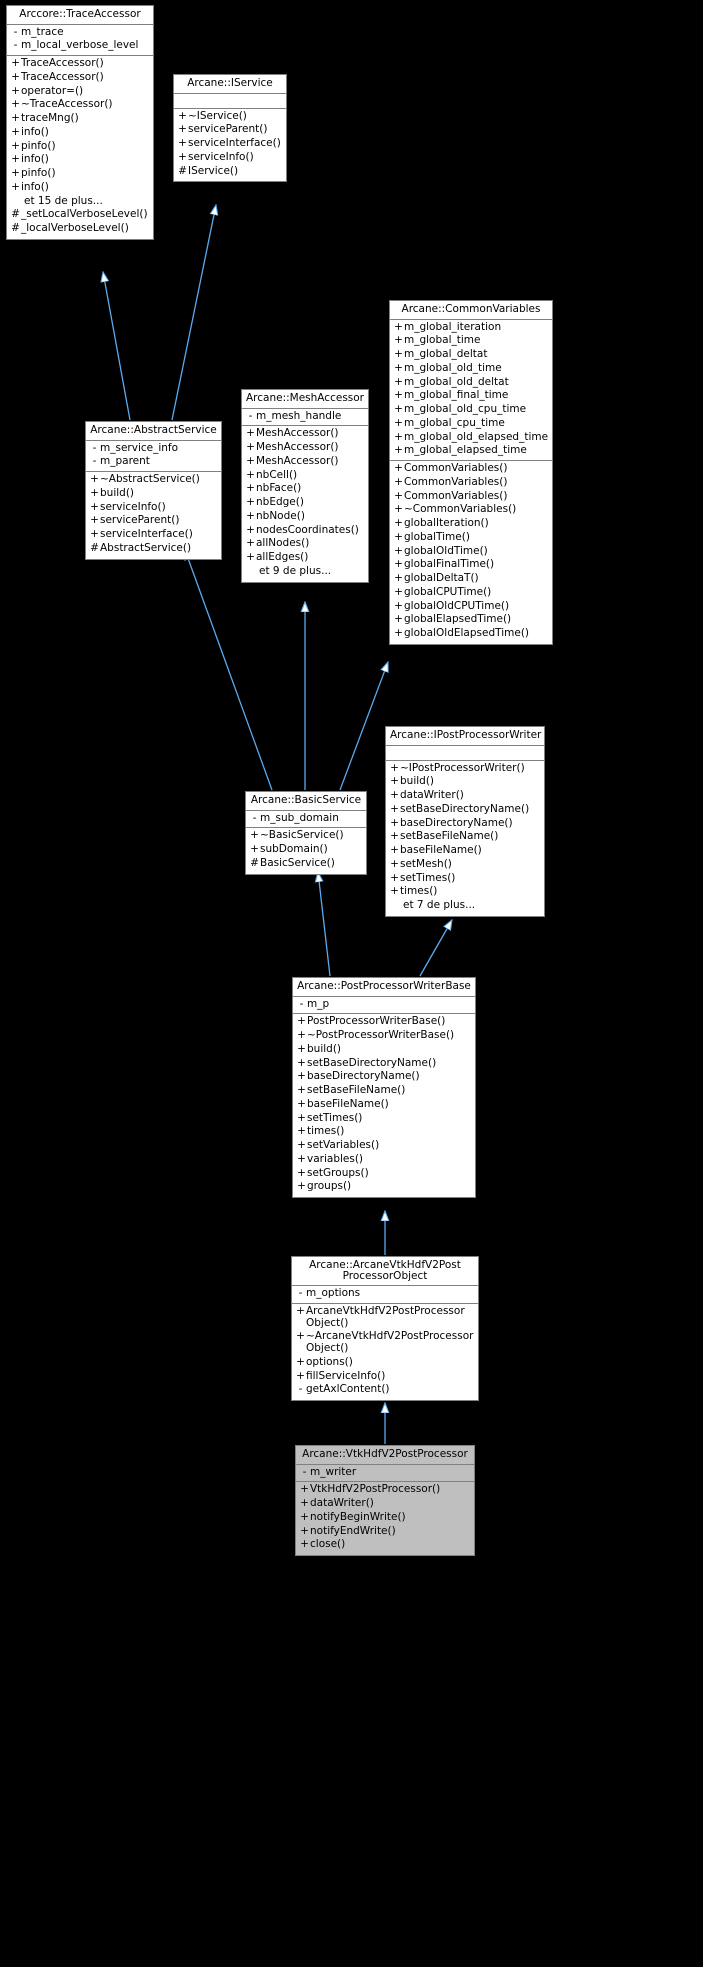 This screenshot has height=1967, width=703. I want to click on class-member-row: + subDomain(), so click(306, 850).